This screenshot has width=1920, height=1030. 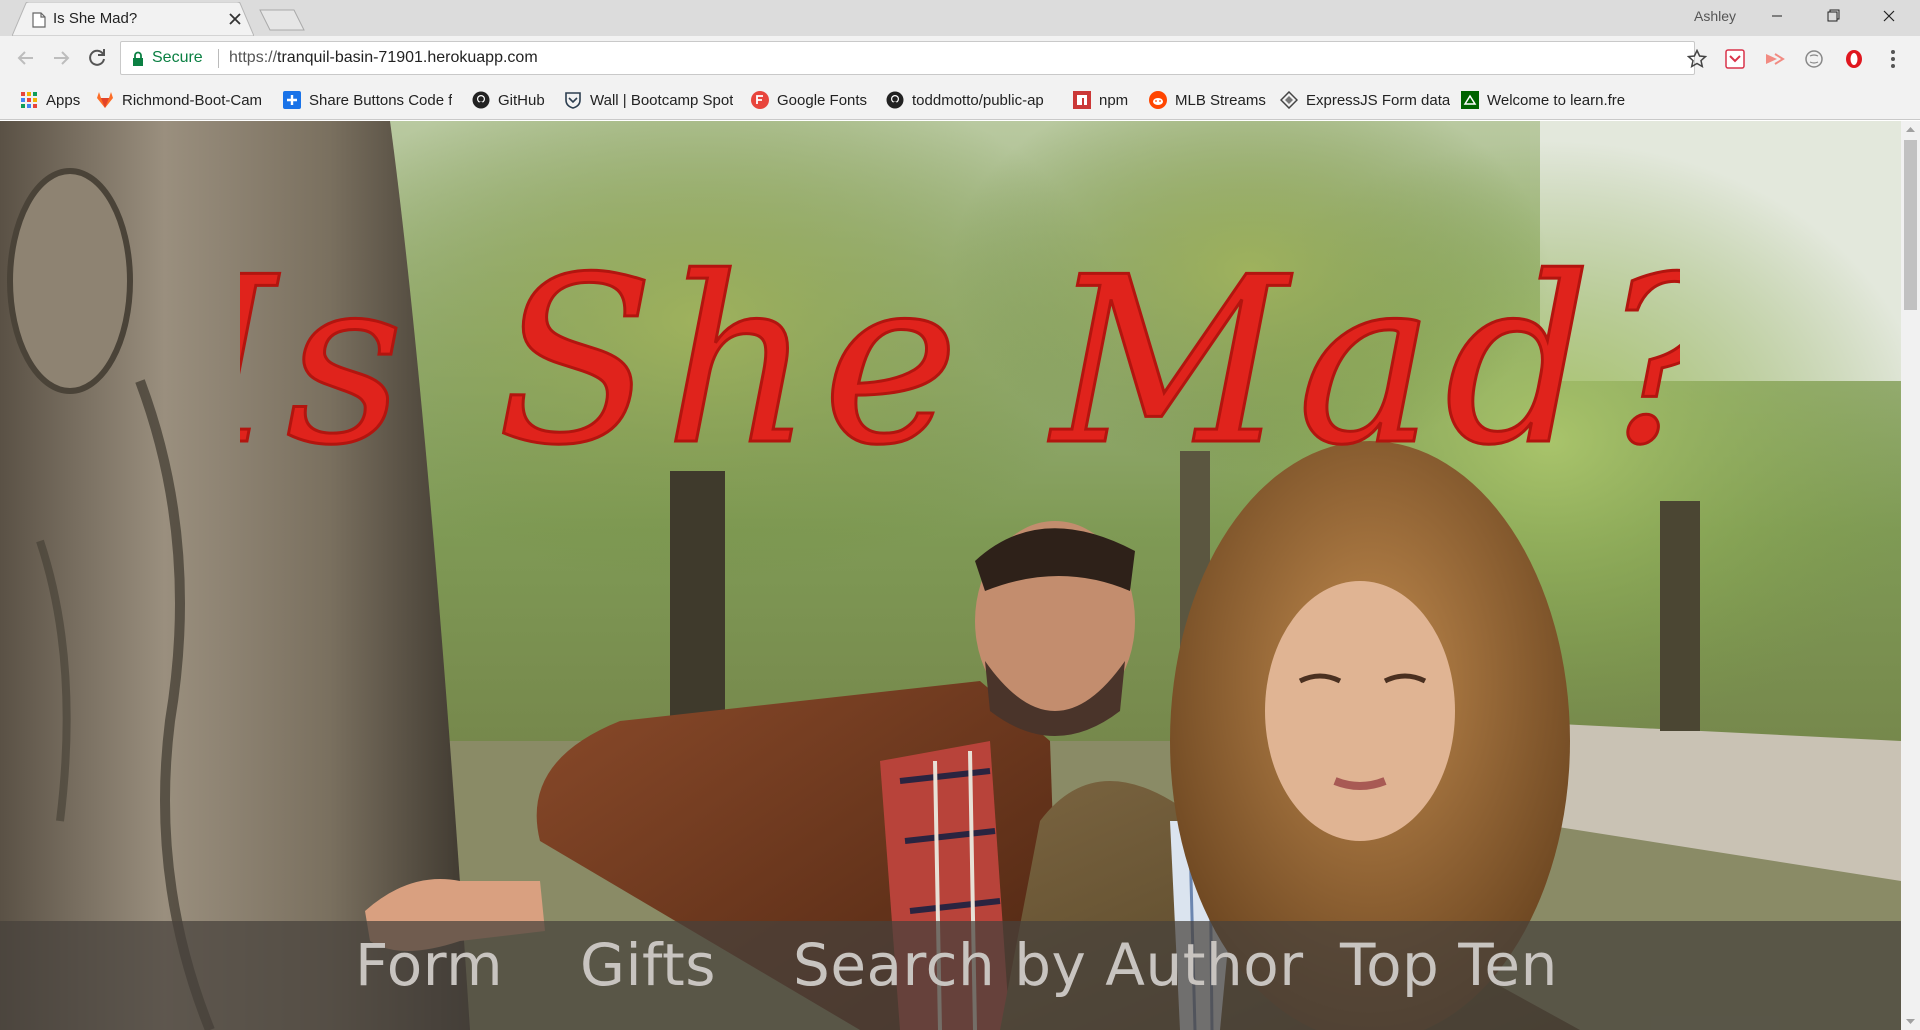 What do you see at coordinates (292, 100) in the screenshot?
I see `plus-square-icon` at bounding box center [292, 100].